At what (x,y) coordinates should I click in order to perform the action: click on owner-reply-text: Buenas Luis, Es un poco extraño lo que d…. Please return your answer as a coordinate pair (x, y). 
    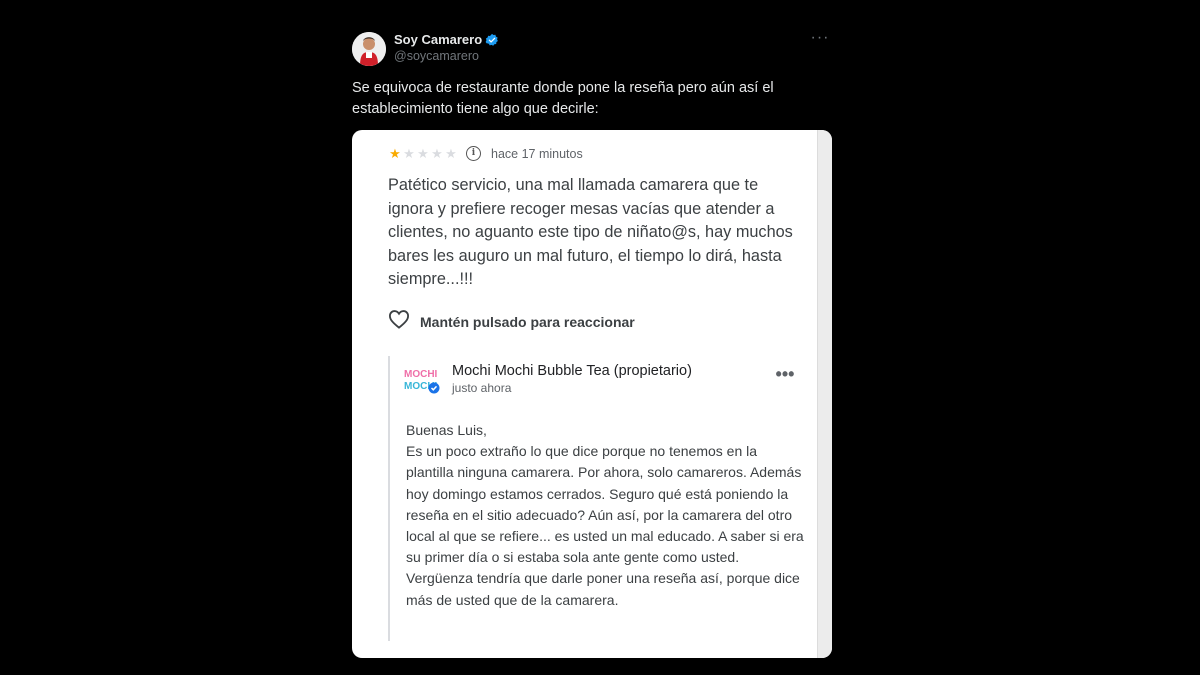
    Looking at the image, I should click on (606, 515).